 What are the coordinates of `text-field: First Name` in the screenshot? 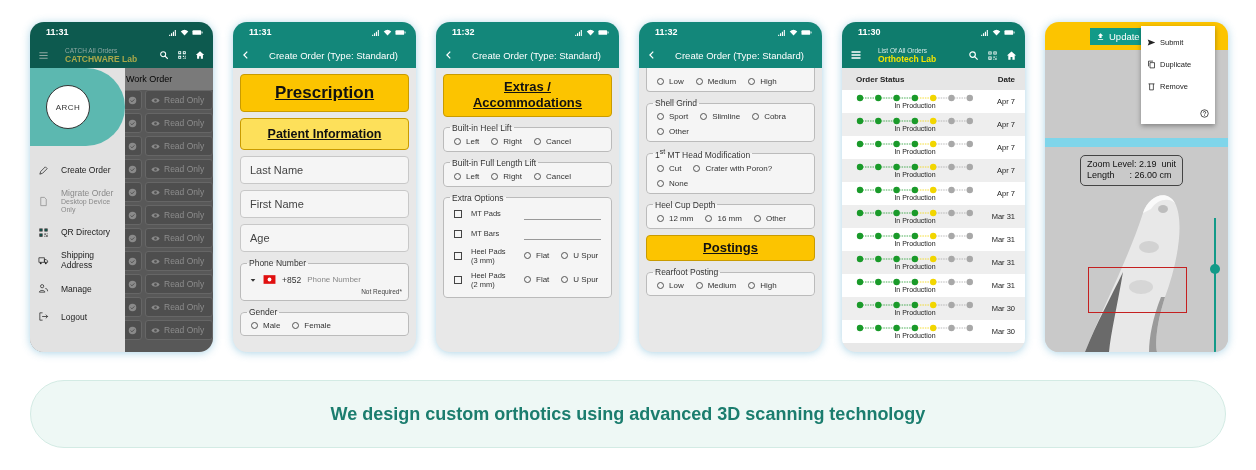 It's located at (324, 204).